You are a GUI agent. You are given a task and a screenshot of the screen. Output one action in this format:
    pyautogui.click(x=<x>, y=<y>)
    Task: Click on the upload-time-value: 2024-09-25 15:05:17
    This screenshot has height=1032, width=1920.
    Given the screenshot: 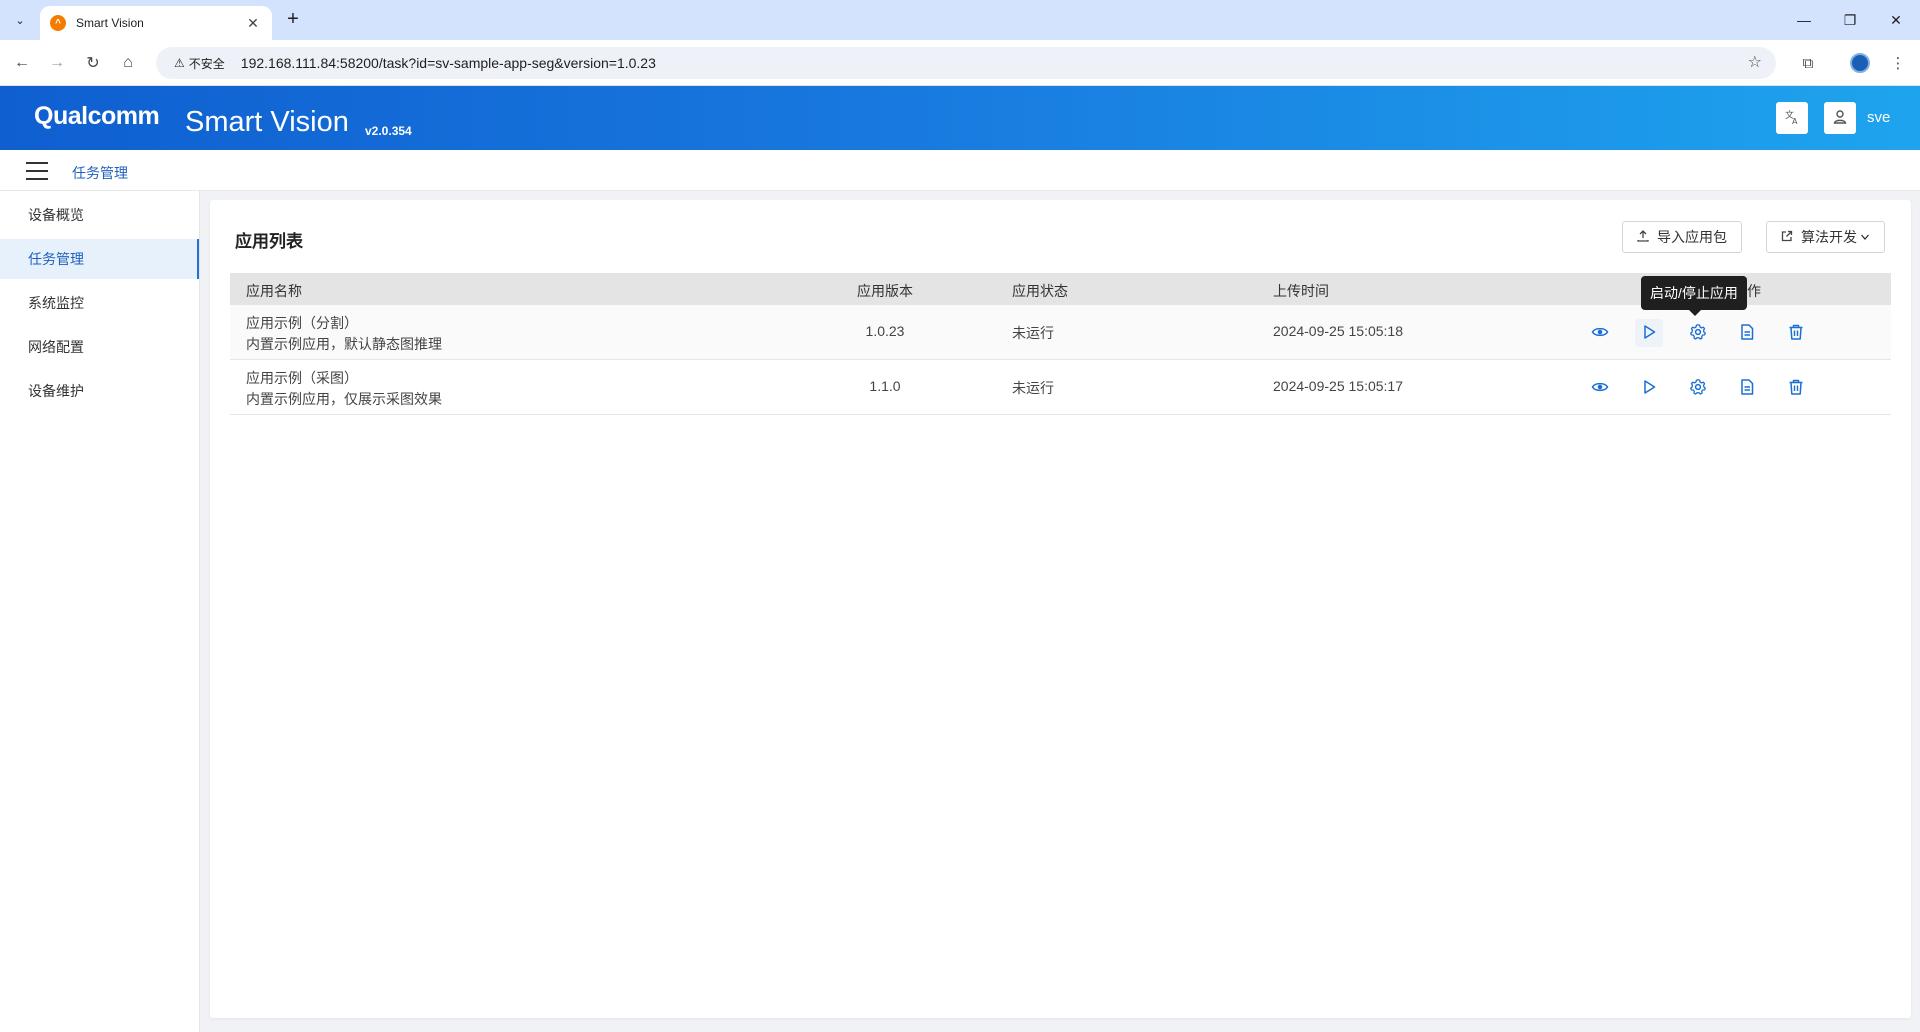 What is the action you would take?
    pyautogui.click(x=1338, y=386)
    